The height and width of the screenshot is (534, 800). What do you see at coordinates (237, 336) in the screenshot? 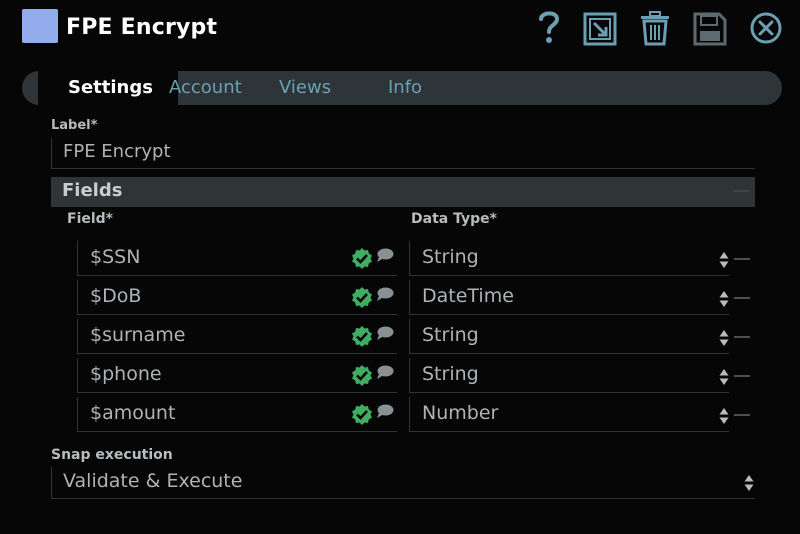
I see `field-input: $surname` at bounding box center [237, 336].